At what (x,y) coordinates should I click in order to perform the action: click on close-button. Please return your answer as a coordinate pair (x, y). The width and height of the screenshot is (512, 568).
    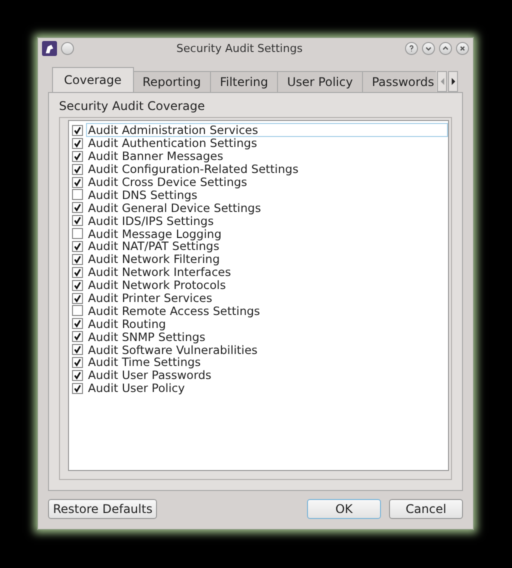
    Looking at the image, I should click on (462, 48).